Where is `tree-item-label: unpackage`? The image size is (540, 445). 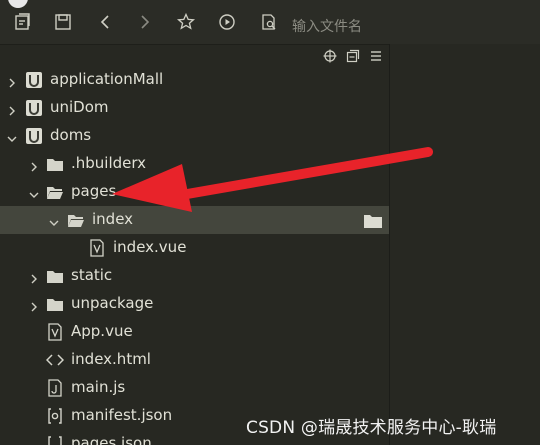
tree-item-label: unpackage is located at coordinates (112, 303).